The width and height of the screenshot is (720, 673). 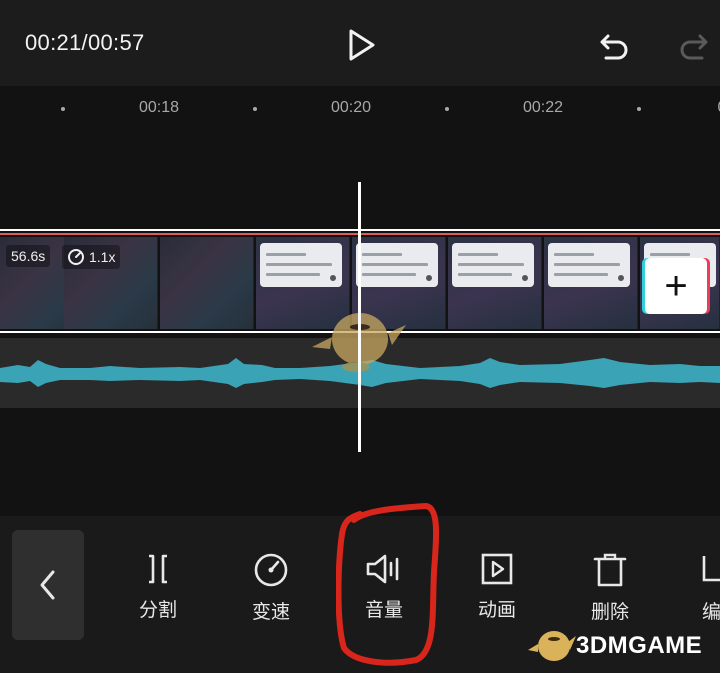 I want to click on back-button, so click(x=48, y=585).